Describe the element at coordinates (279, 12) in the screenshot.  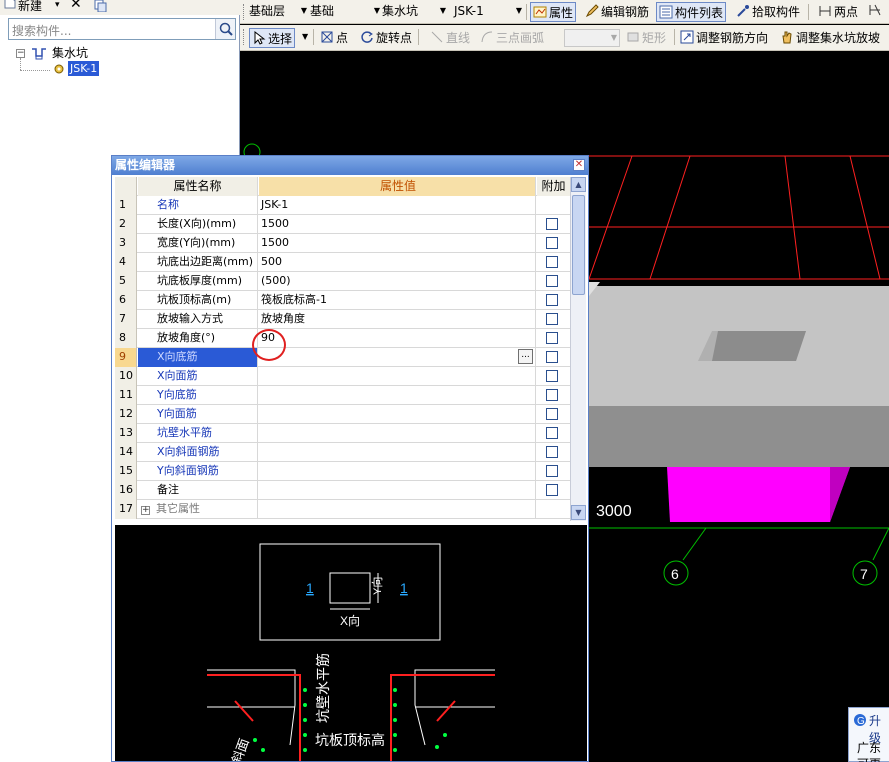
I see `floor-combo: 基础层 ▼` at that location.